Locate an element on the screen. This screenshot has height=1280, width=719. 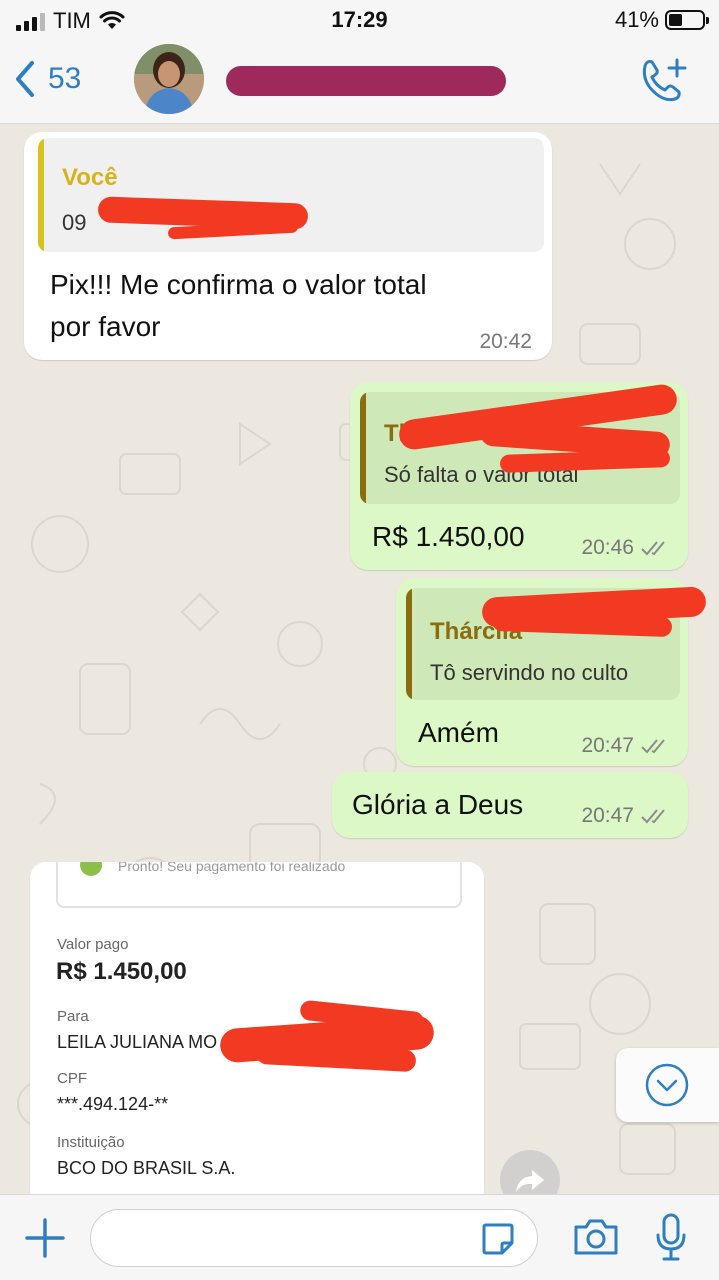
message-text: Glória a Deus is located at coordinates (438, 804).